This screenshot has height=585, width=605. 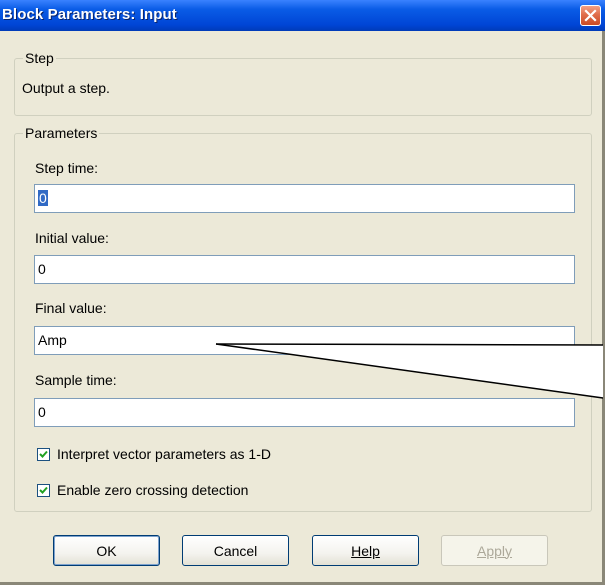 I want to click on interpret-vector-checkbox, so click(x=43, y=454).